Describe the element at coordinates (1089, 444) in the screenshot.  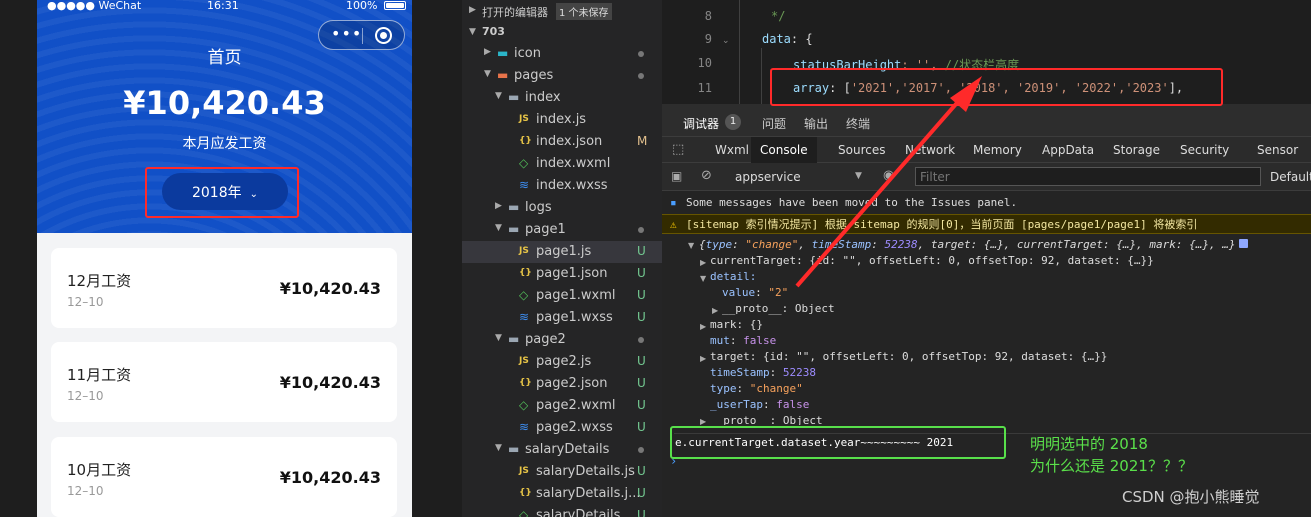
I see `annotation-text-line1: 明明选中的 2018` at that location.